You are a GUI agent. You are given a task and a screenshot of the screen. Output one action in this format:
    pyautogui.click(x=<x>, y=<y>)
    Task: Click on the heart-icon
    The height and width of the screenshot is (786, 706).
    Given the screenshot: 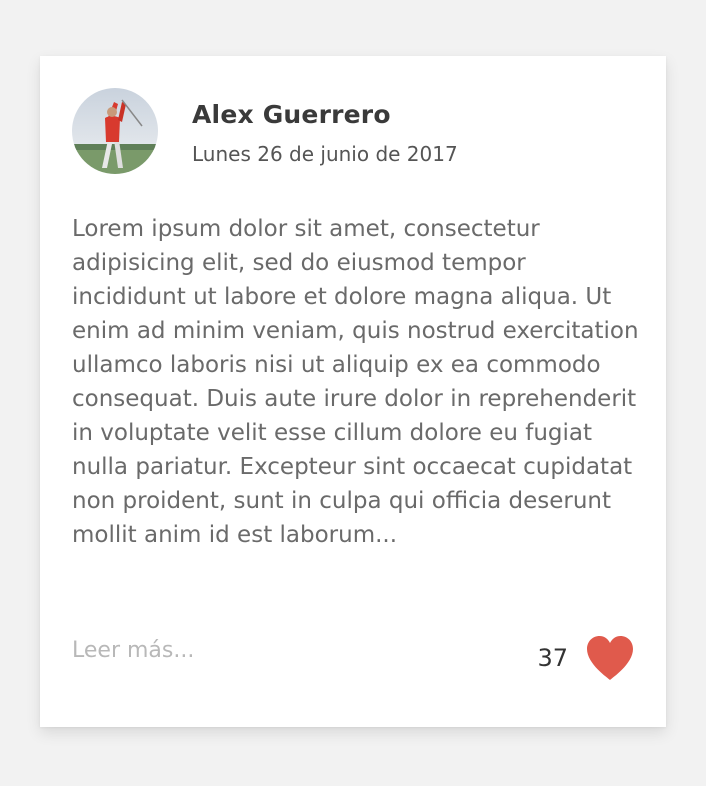 What is the action you would take?
    pyautogui.click(x=610, y=658)
    